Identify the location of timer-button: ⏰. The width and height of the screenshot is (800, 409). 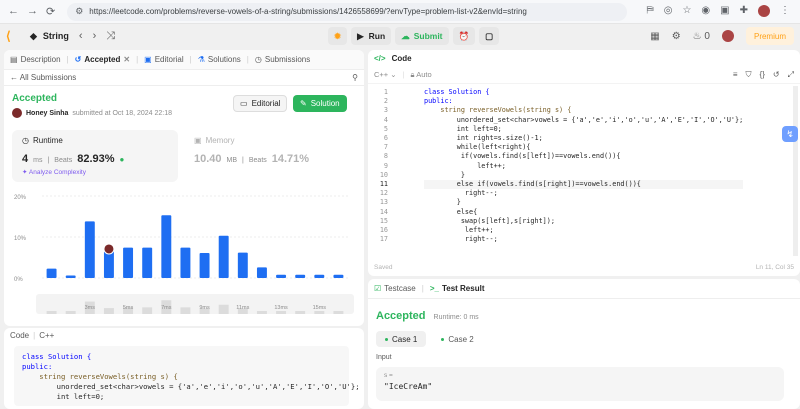
(464, 36).